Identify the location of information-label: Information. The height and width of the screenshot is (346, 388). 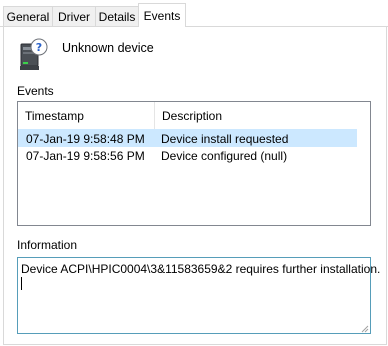
(47, 245).